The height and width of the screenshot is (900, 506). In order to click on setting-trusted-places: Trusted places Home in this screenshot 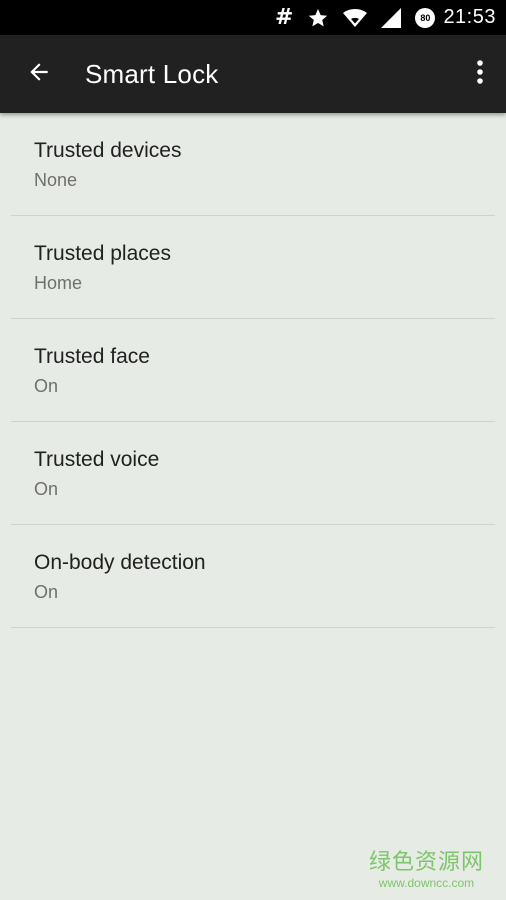, I will do `click(253, 267)`.